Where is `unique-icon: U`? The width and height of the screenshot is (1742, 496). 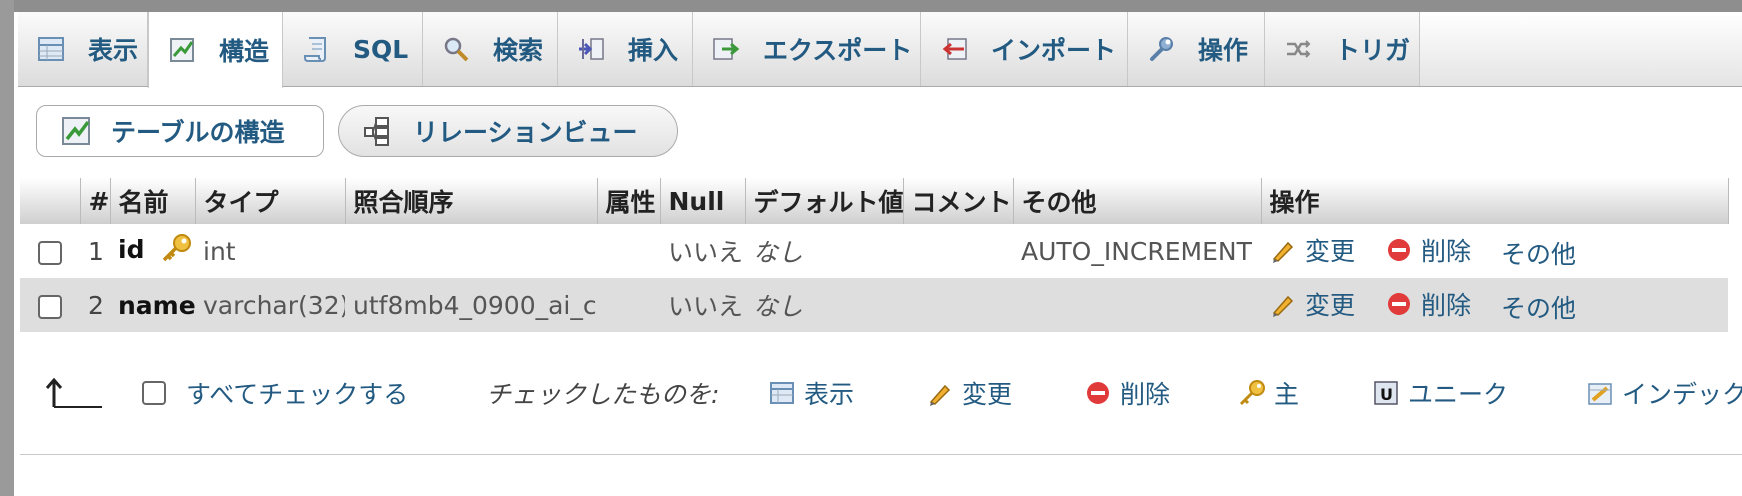 unique-icon: U is located at coordinates (1386, 393).